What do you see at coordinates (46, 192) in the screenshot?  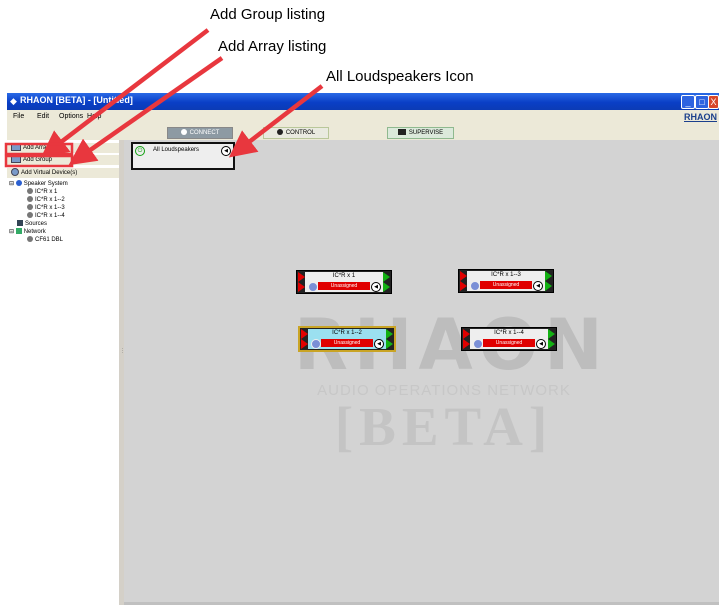 I see `tree-label: IC*R x 1` at bounding box center [46, 192].